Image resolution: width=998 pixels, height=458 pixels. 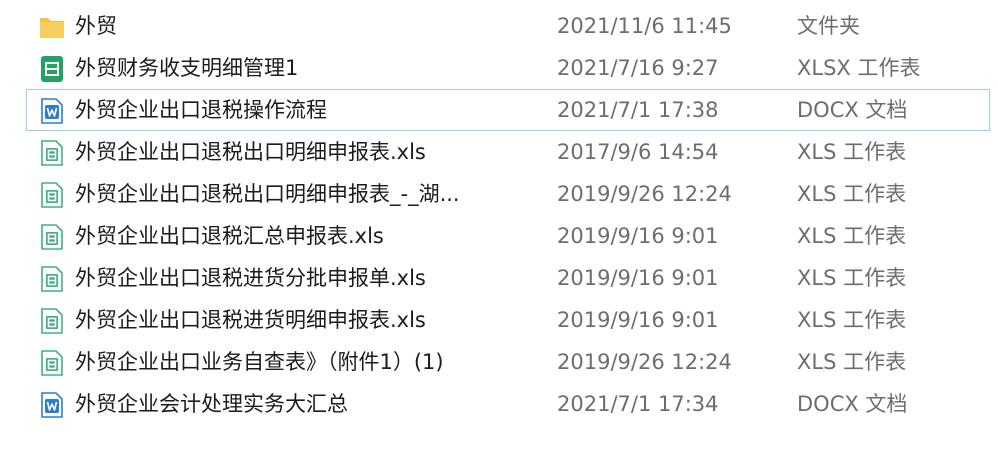 What do you see at coordinates (508, 320) in the screenshot?
I see `file-row: 外贸企业出口退税进货明细申报表.xls 2019/9/16 9:01 XLS 工作表` at bounding box center [508, 320].